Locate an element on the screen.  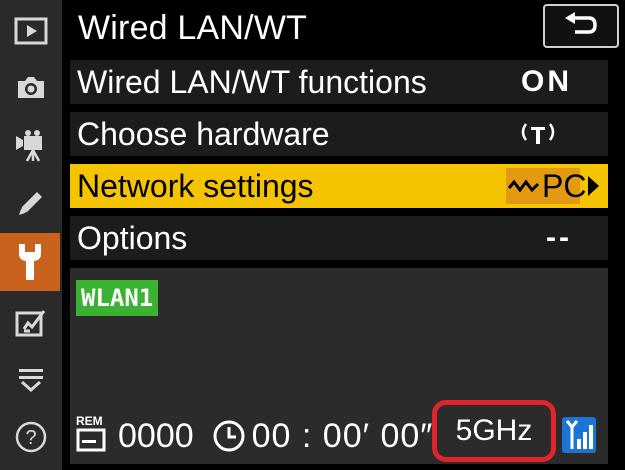
movie-icon is located at coordinates (31, 145).